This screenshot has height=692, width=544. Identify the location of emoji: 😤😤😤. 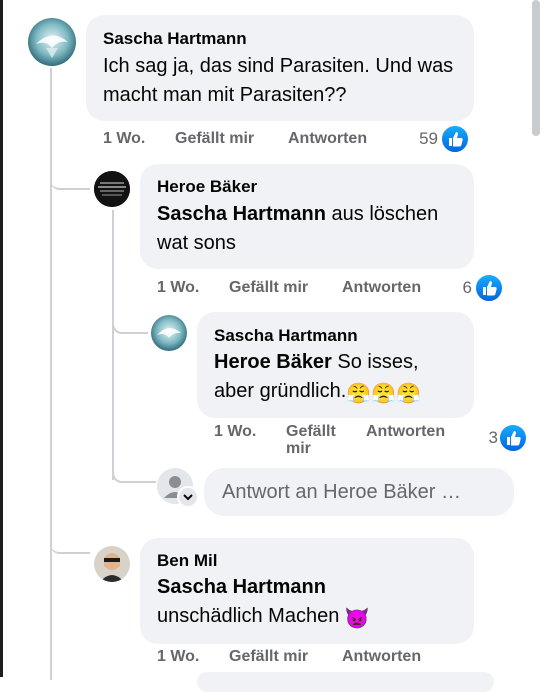
(384, 394).